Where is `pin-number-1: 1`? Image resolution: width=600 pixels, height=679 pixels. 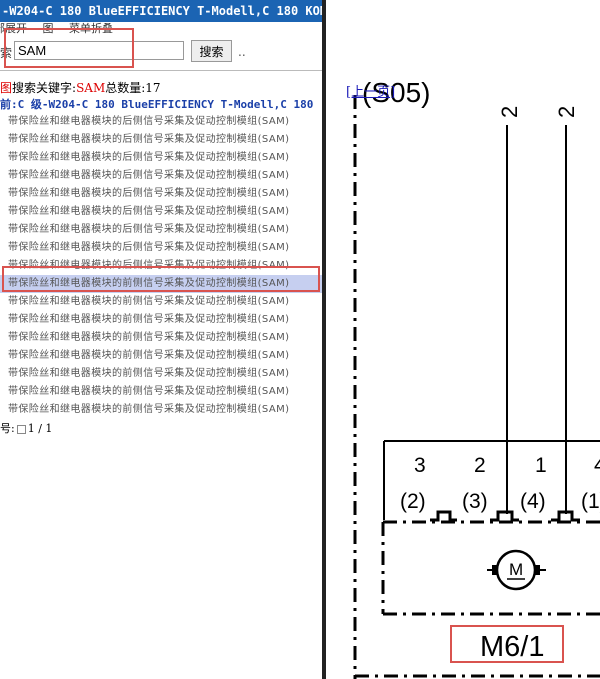 pin-number-1: 1 is located at coordinates (541, 465).